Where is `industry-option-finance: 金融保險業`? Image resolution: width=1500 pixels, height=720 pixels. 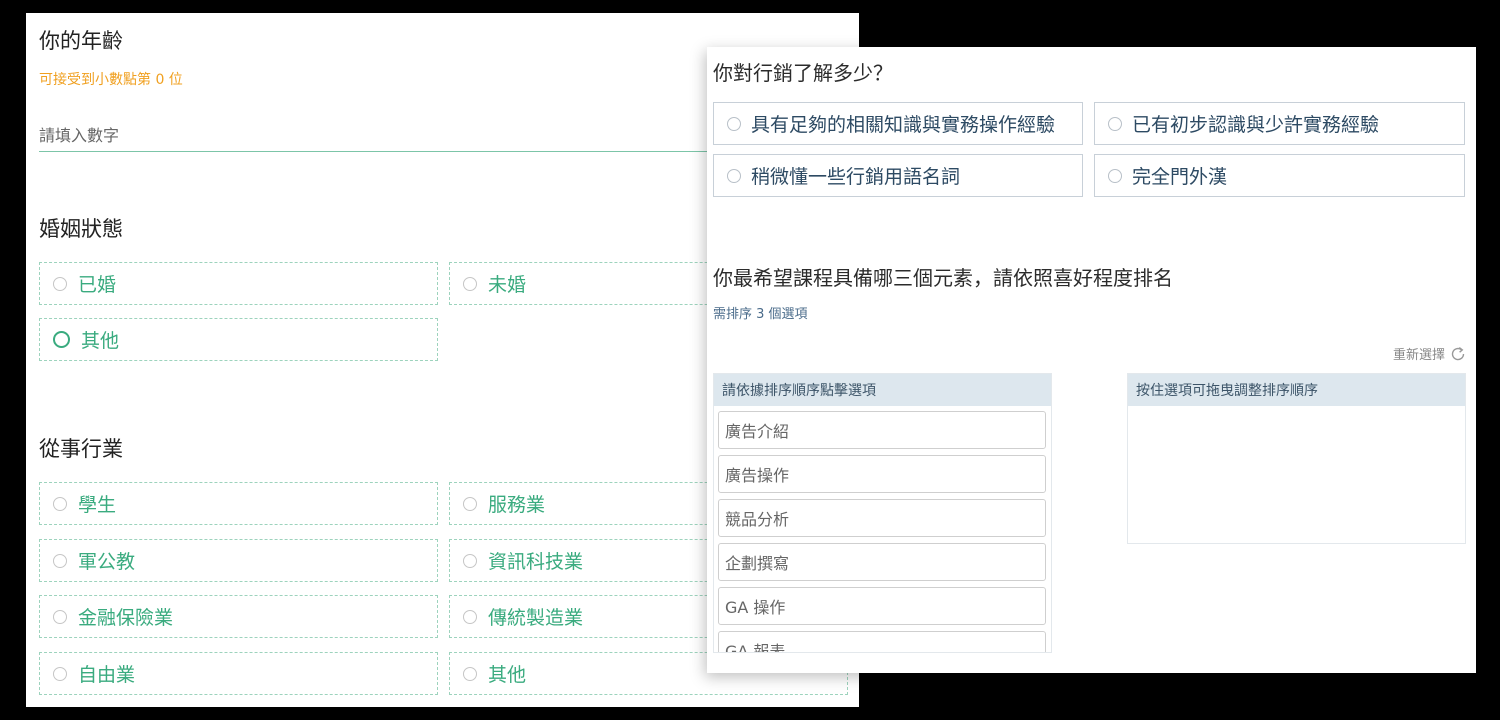
industry-option-finance: 金融保險業 is located at coordinates (238, 616).